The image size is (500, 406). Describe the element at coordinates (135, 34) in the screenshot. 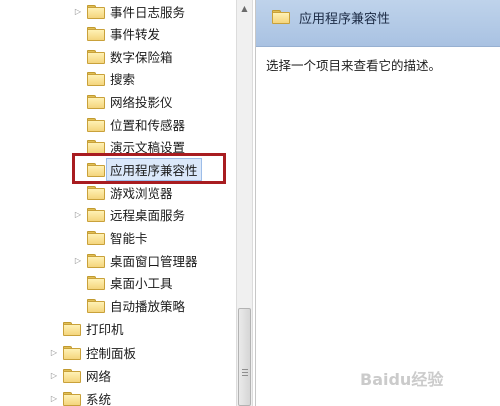

I see `tree-item-label: 事件转发` at that location.